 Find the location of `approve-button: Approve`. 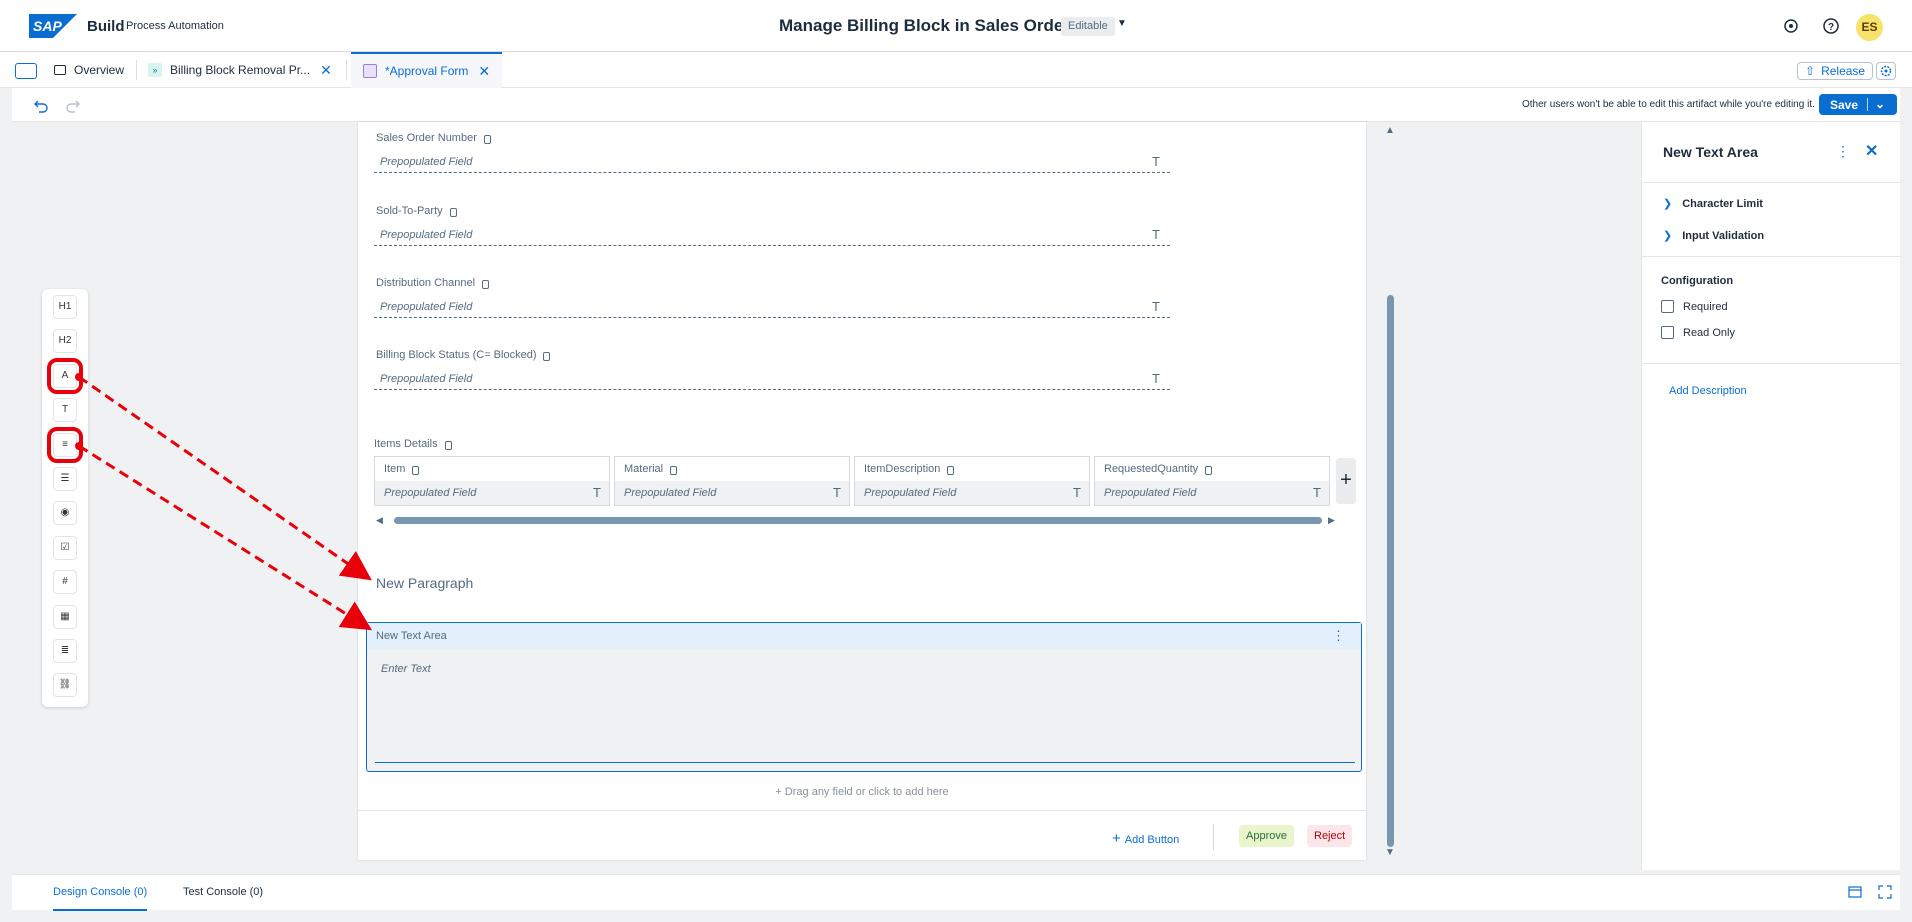

approve-button: Approve is located at coordinates (1266, 836).